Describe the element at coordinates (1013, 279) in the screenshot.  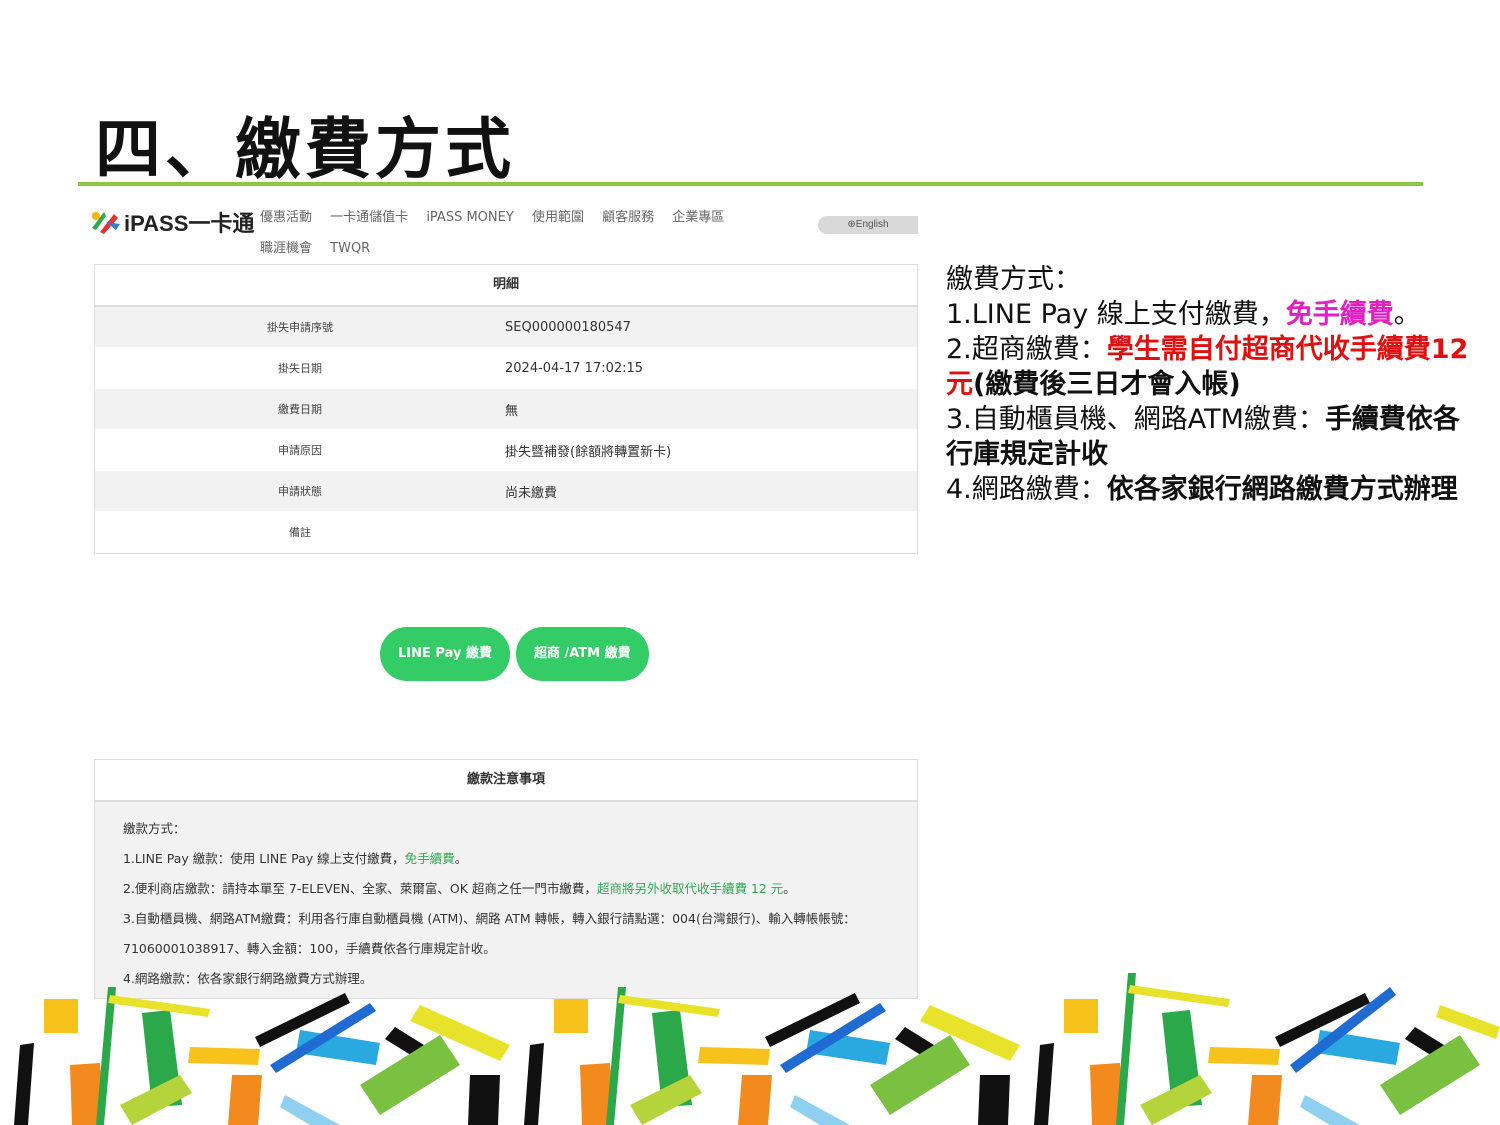
I see `side-heading: 繳費方式：` at that location.